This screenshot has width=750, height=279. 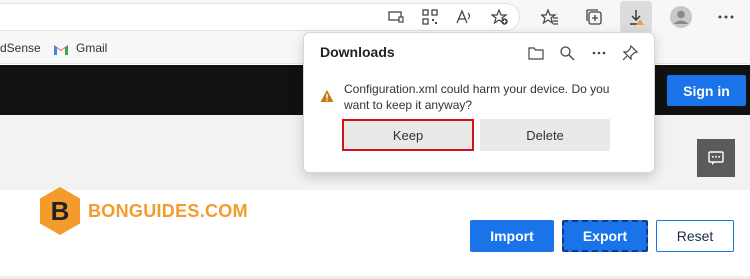 I want to click on chat-icon, so click(x=716, y=158).